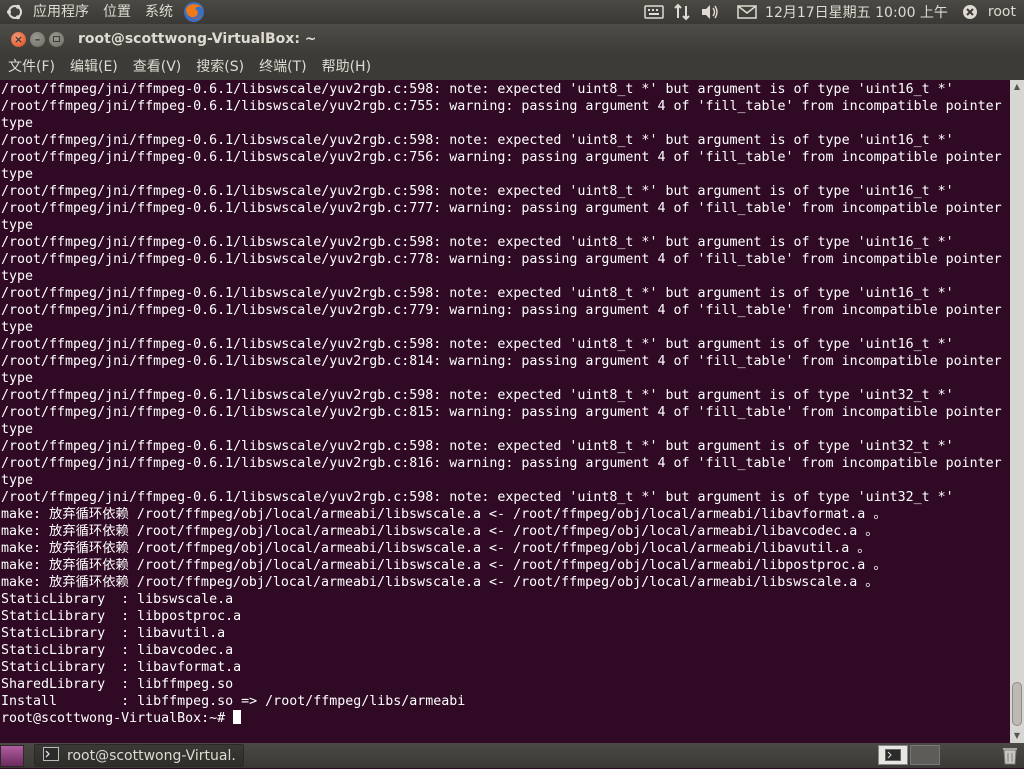 This screenshot has height=769, width=1024. What do you see at coordinates (1017, 411) in the screenshot?
I see `terminal-scrollbar: ▲ ▼` at bounding box center [1017, 411].